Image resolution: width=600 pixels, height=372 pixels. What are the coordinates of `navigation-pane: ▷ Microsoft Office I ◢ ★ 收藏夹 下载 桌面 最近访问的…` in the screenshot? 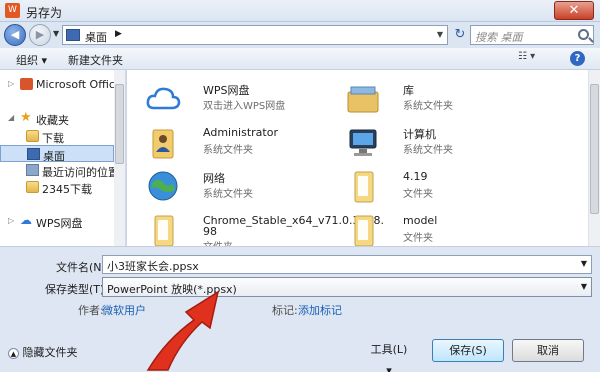 It's located at (63, 158).